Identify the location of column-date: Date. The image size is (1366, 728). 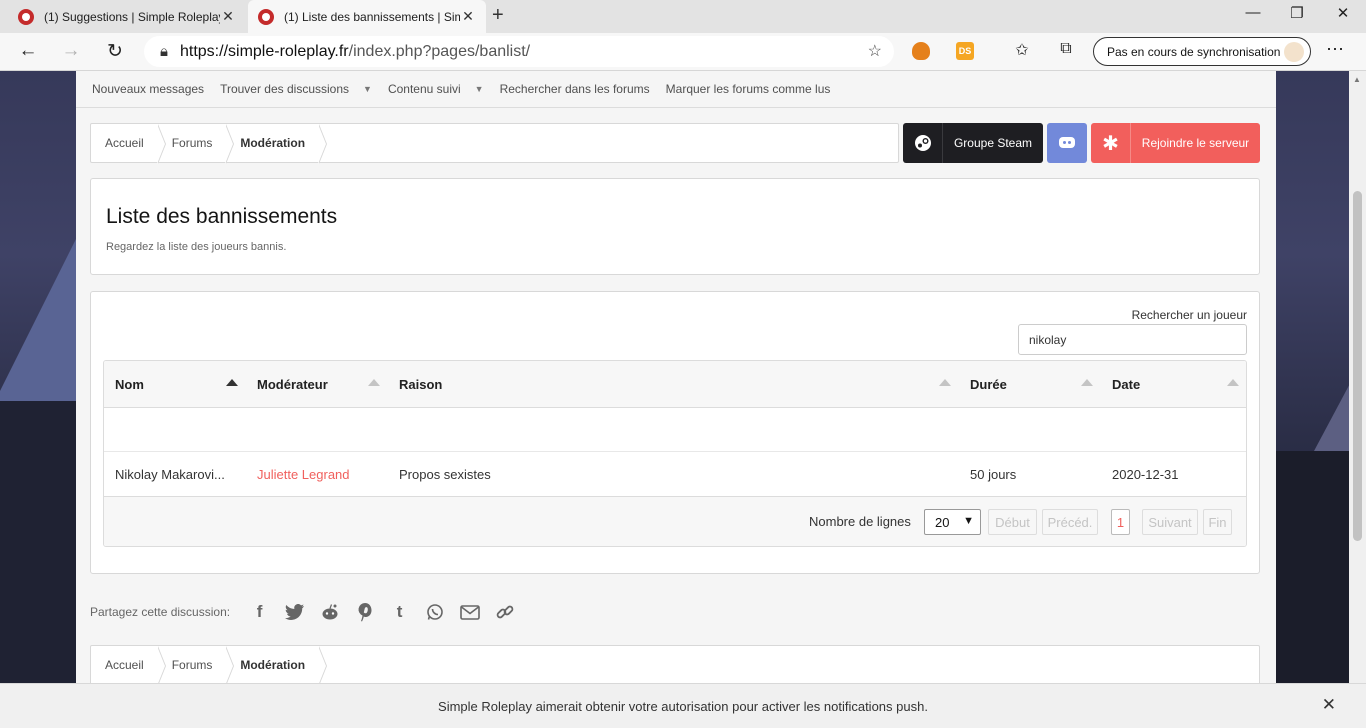
(1173, 384).